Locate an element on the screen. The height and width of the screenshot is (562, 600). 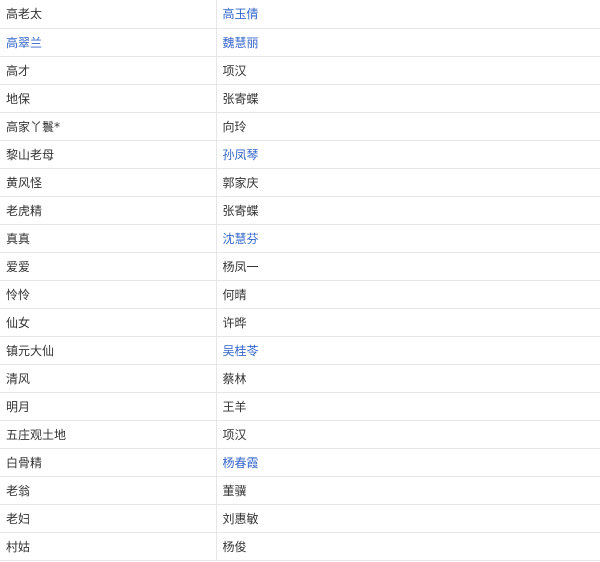
role-name: 怜怜 is located at coordinates (18, 294).